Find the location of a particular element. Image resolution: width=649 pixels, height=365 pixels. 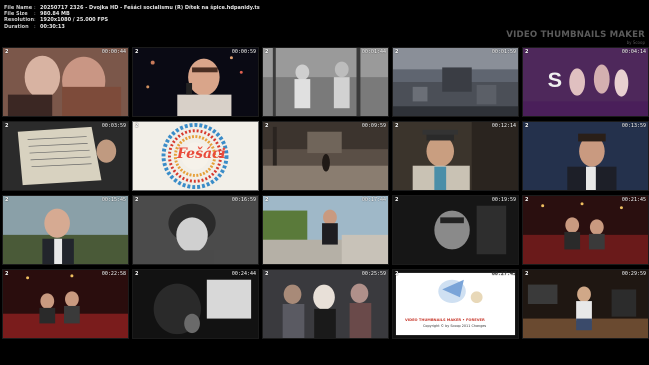

thumbnail: 2 00:13:59 is located at coordinates (585, 156).